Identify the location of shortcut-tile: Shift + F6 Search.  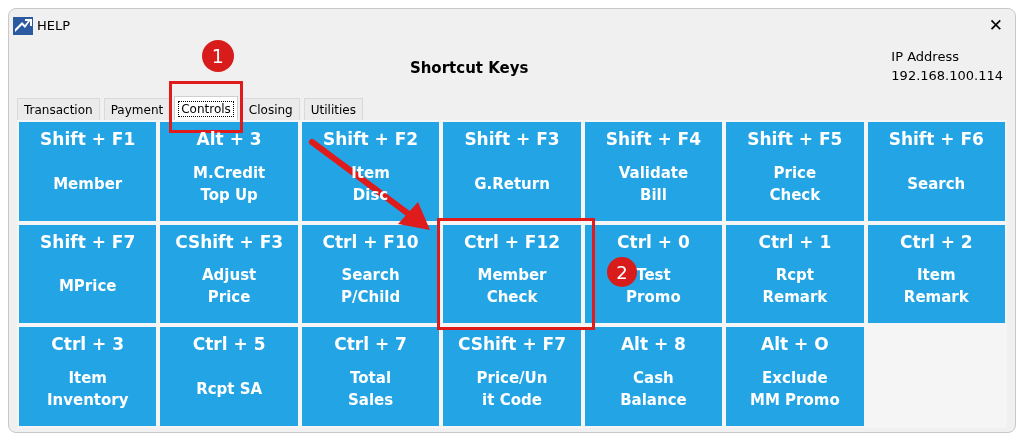
(936, 171).